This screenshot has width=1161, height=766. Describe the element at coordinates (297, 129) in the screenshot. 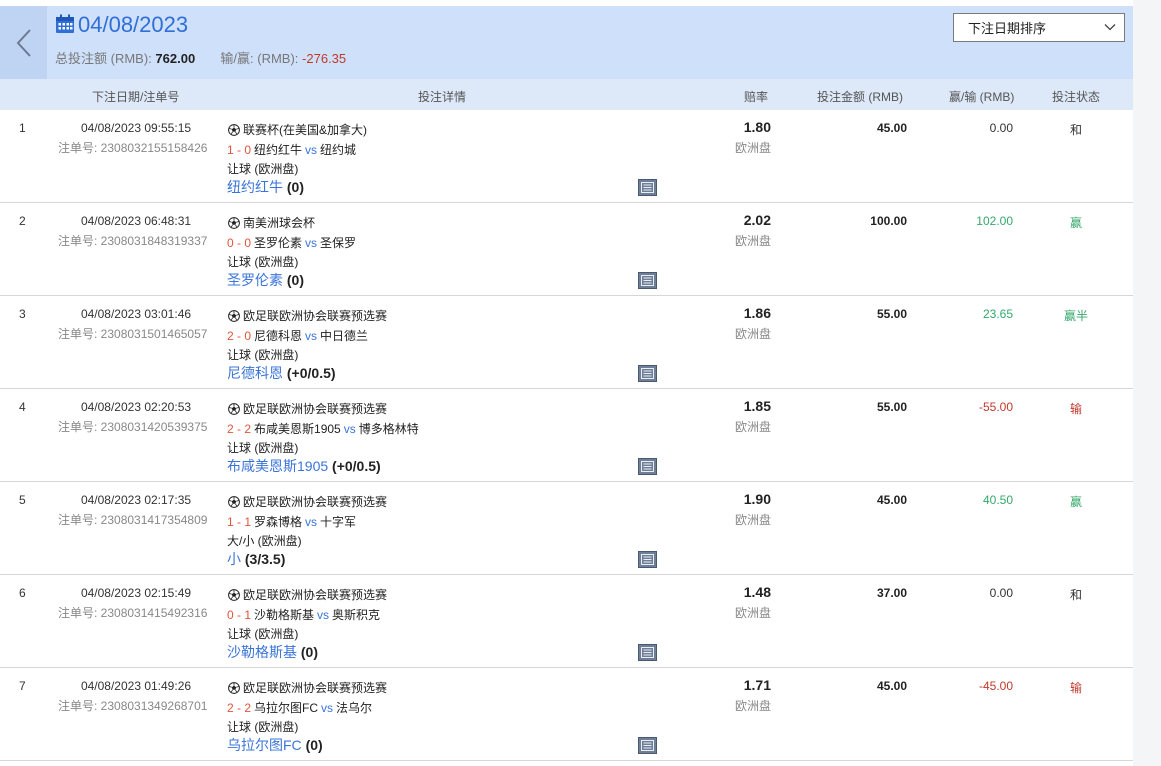

I see `league-name: 联赛杯(在美国&加拿大)` at that location.